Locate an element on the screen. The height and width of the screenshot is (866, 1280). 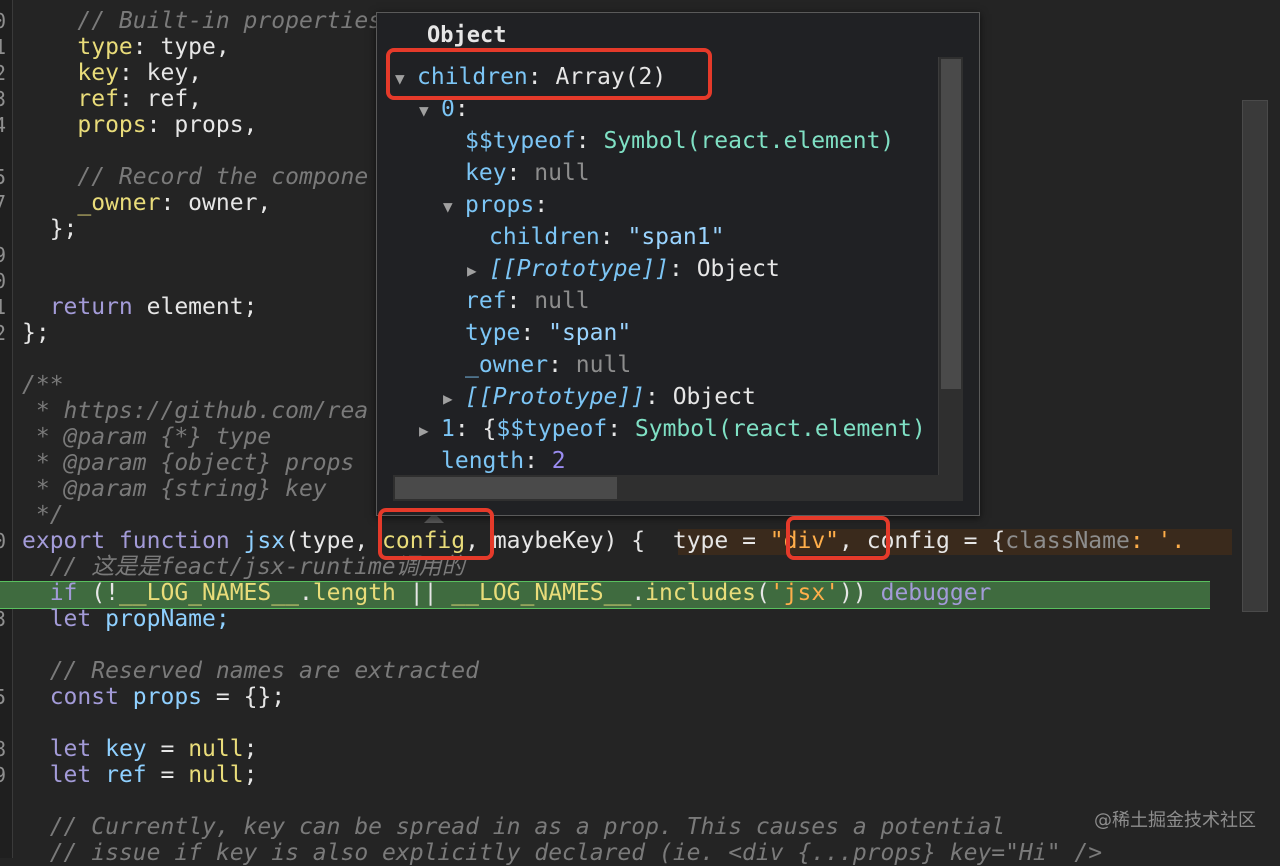
code-line: * @param {string} key is located at coordinates (174, 489).